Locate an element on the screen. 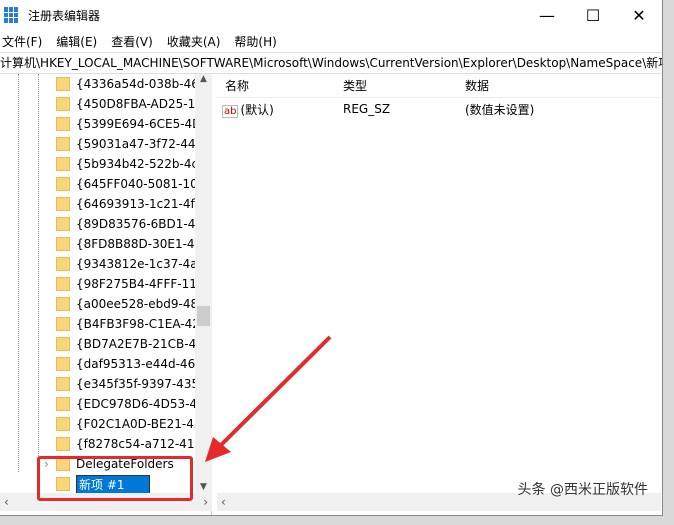  red-arrow-annotation is located at coordinates (268, 398).